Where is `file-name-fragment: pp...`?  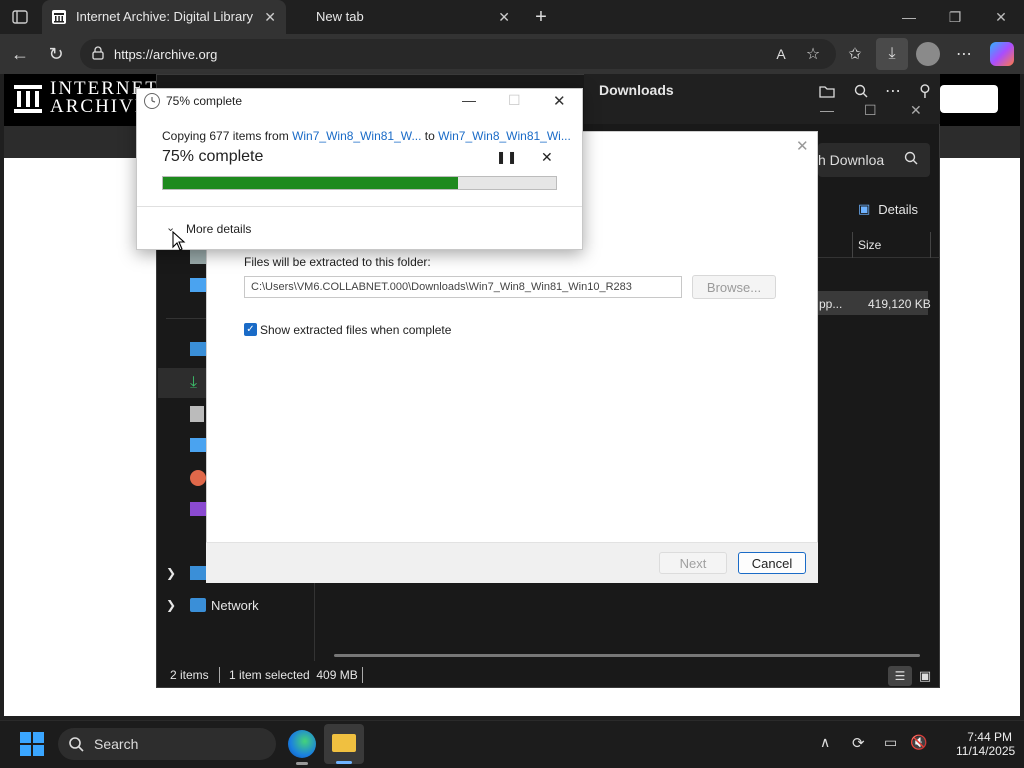 file-name-fragment: pp... is located at coordinates (831, 304).